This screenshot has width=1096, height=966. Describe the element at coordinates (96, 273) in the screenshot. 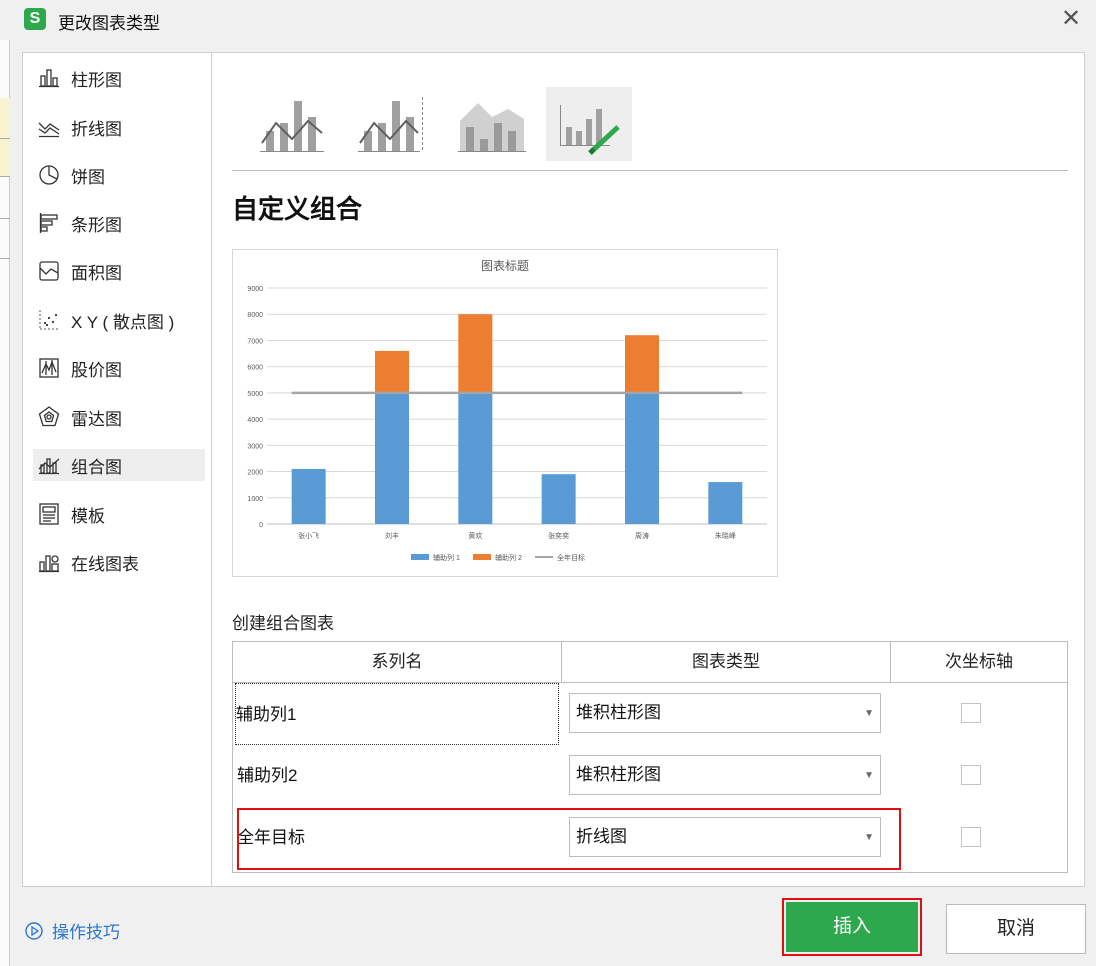

I see `sidebar-item-label: 面积图` at that location.